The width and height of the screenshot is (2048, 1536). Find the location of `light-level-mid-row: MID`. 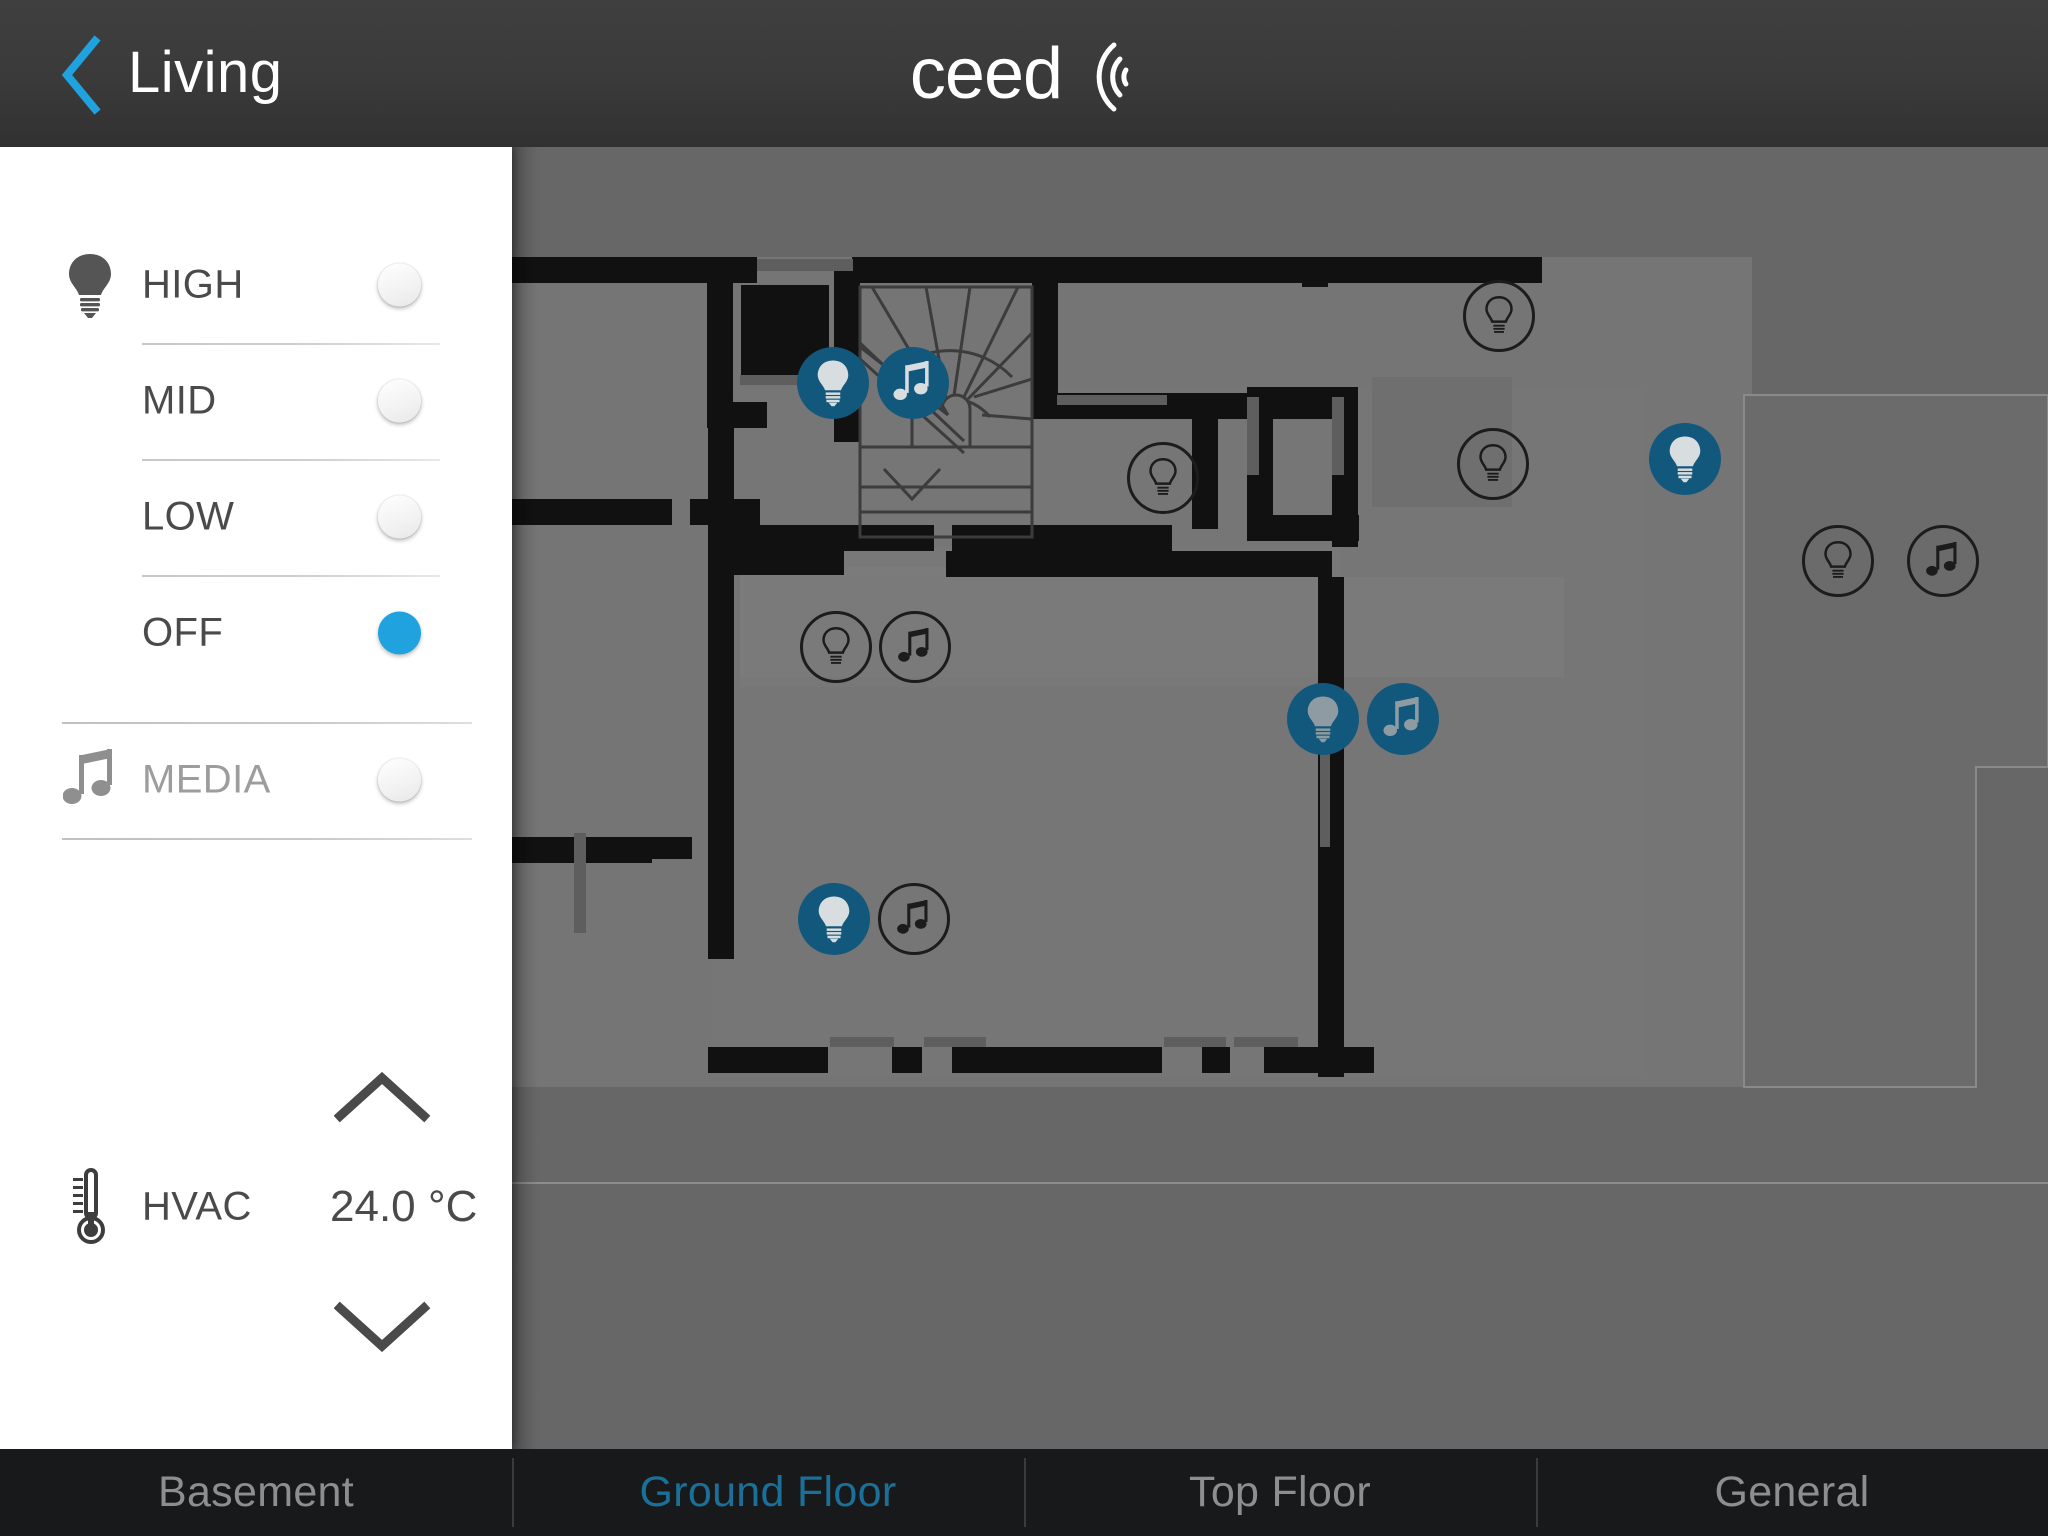

light-level-mid-row: MID is located at coordinates (256, 401).